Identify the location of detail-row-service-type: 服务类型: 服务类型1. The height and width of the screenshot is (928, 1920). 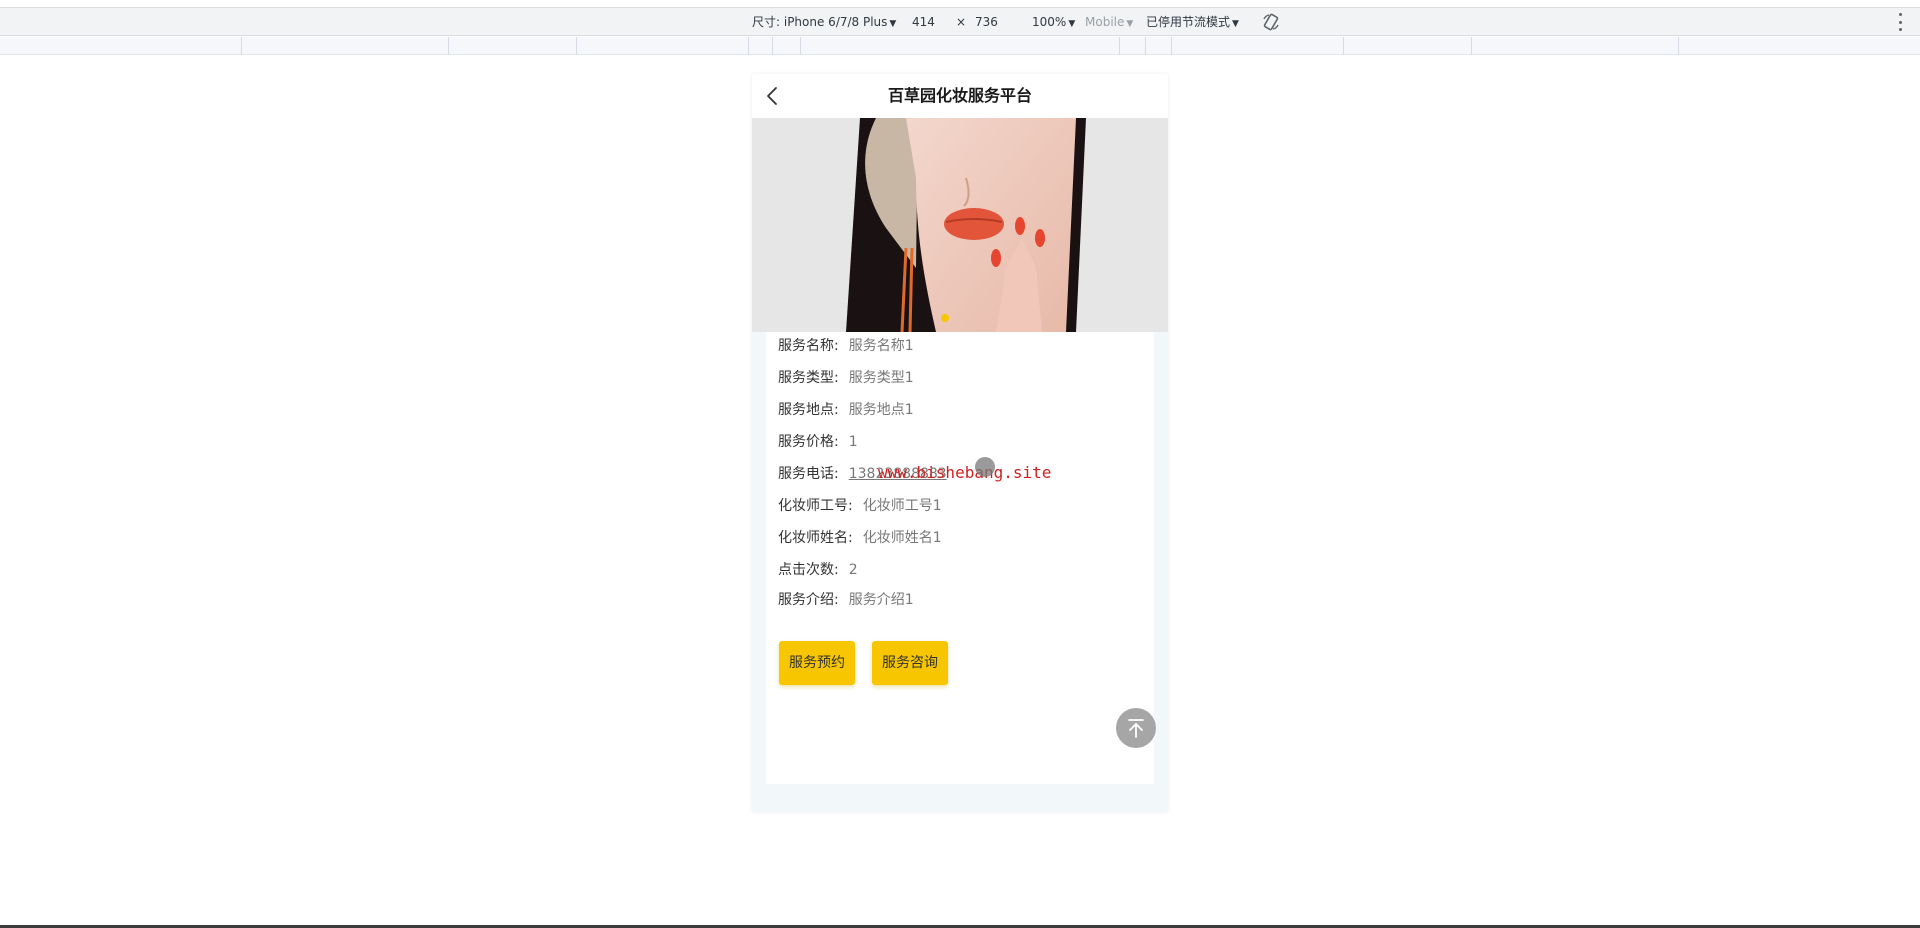
(846, 378).